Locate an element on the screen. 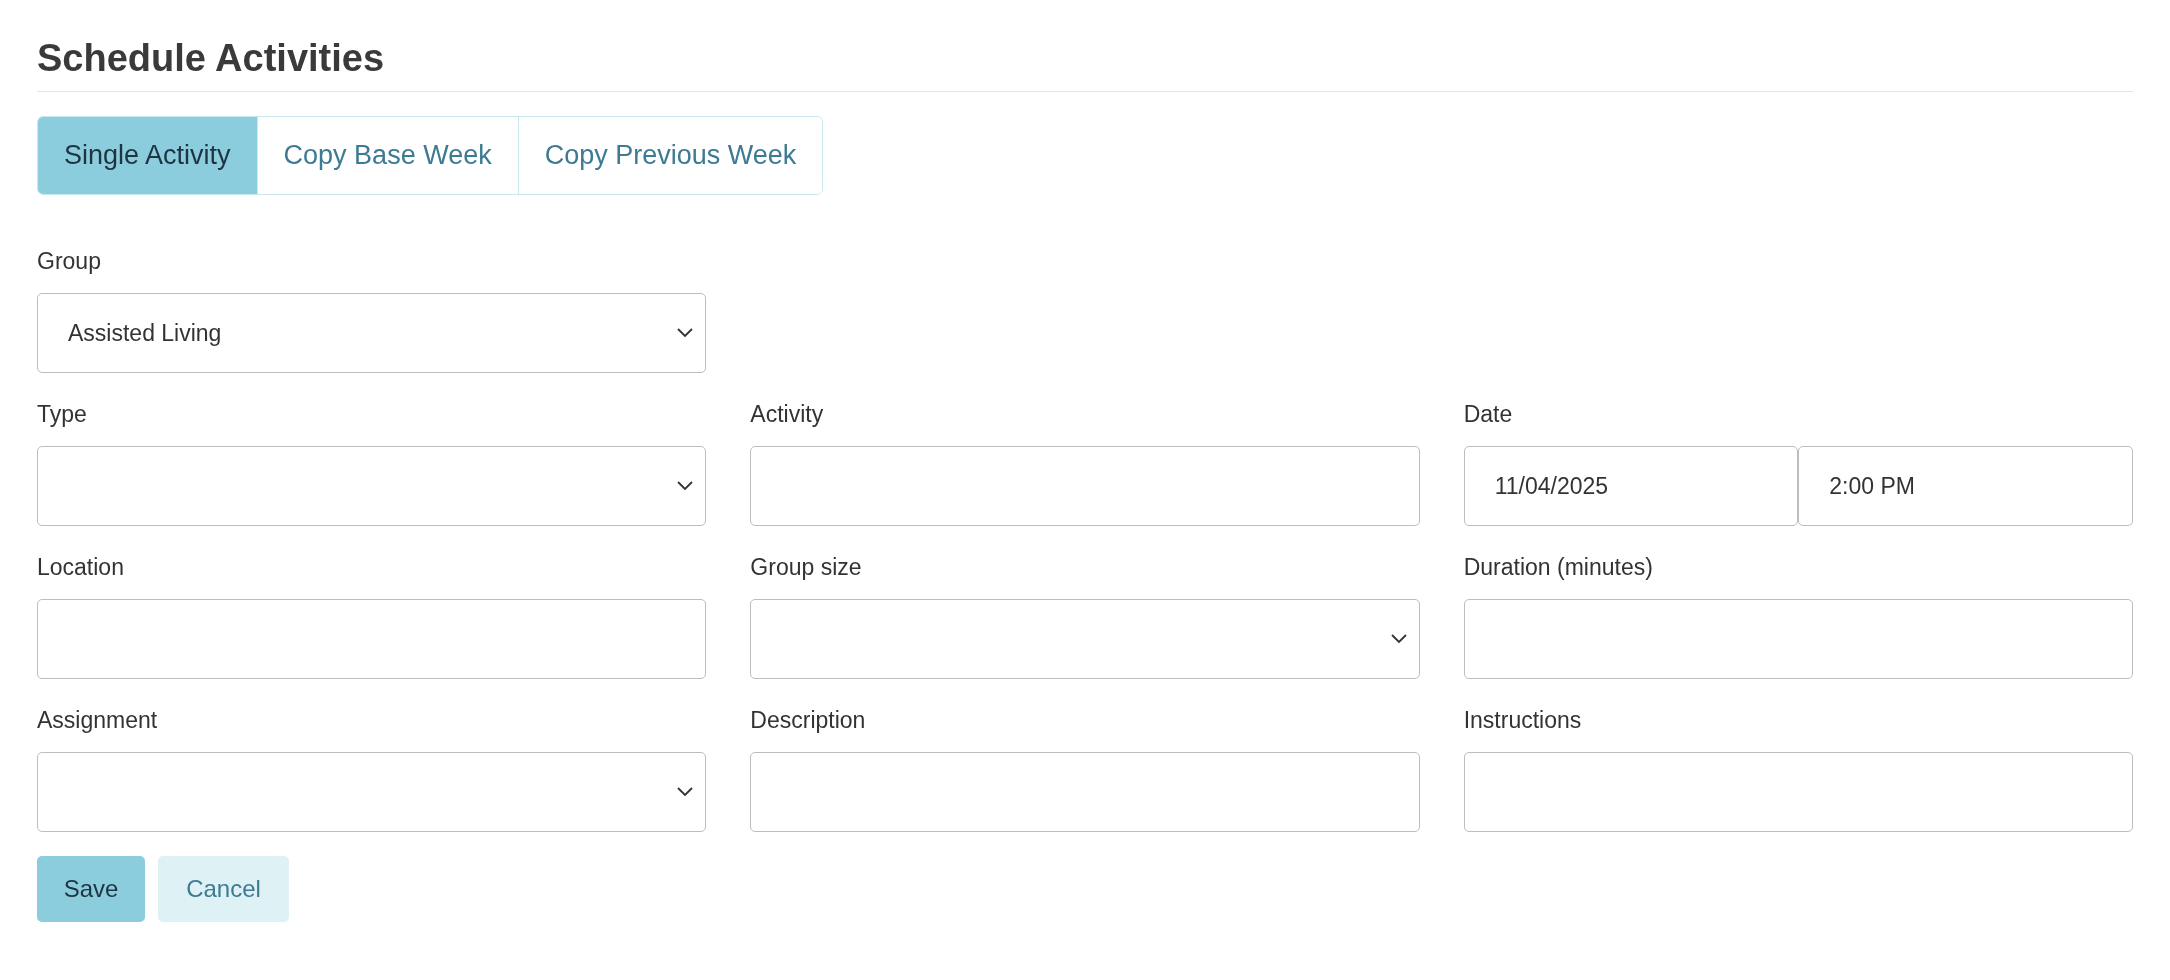 This screenshot has width=2170, height=980. time-field: 2:00 PM is located at coordinates (1965, 486).